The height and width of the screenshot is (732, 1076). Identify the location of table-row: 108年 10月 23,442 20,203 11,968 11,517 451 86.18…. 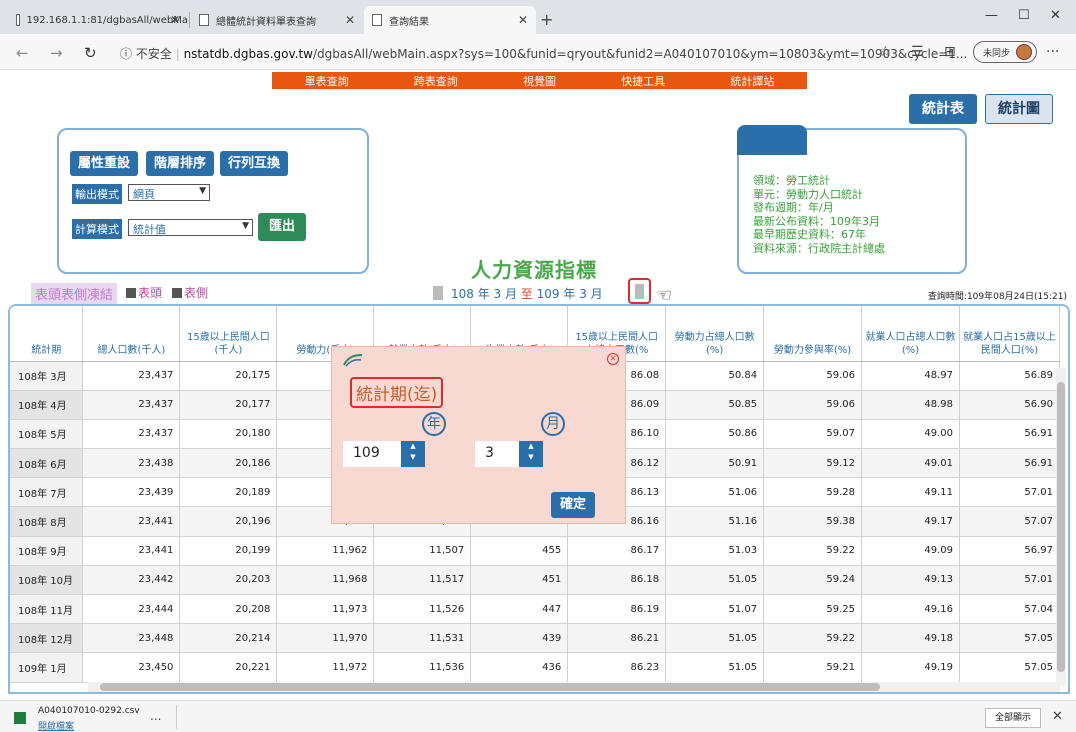
(535, 580).